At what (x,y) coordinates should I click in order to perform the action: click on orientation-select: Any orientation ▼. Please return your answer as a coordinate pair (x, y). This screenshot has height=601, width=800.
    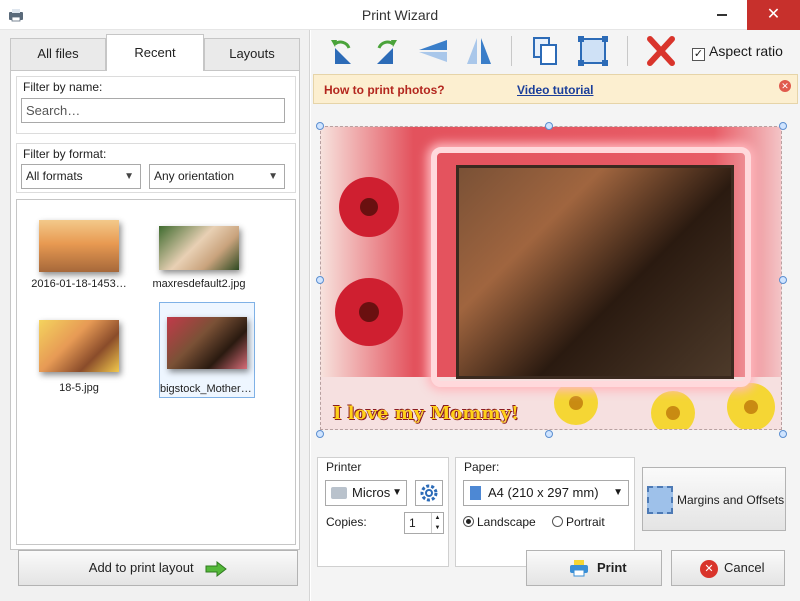
    Looking at the image, I should click on (217, 176).